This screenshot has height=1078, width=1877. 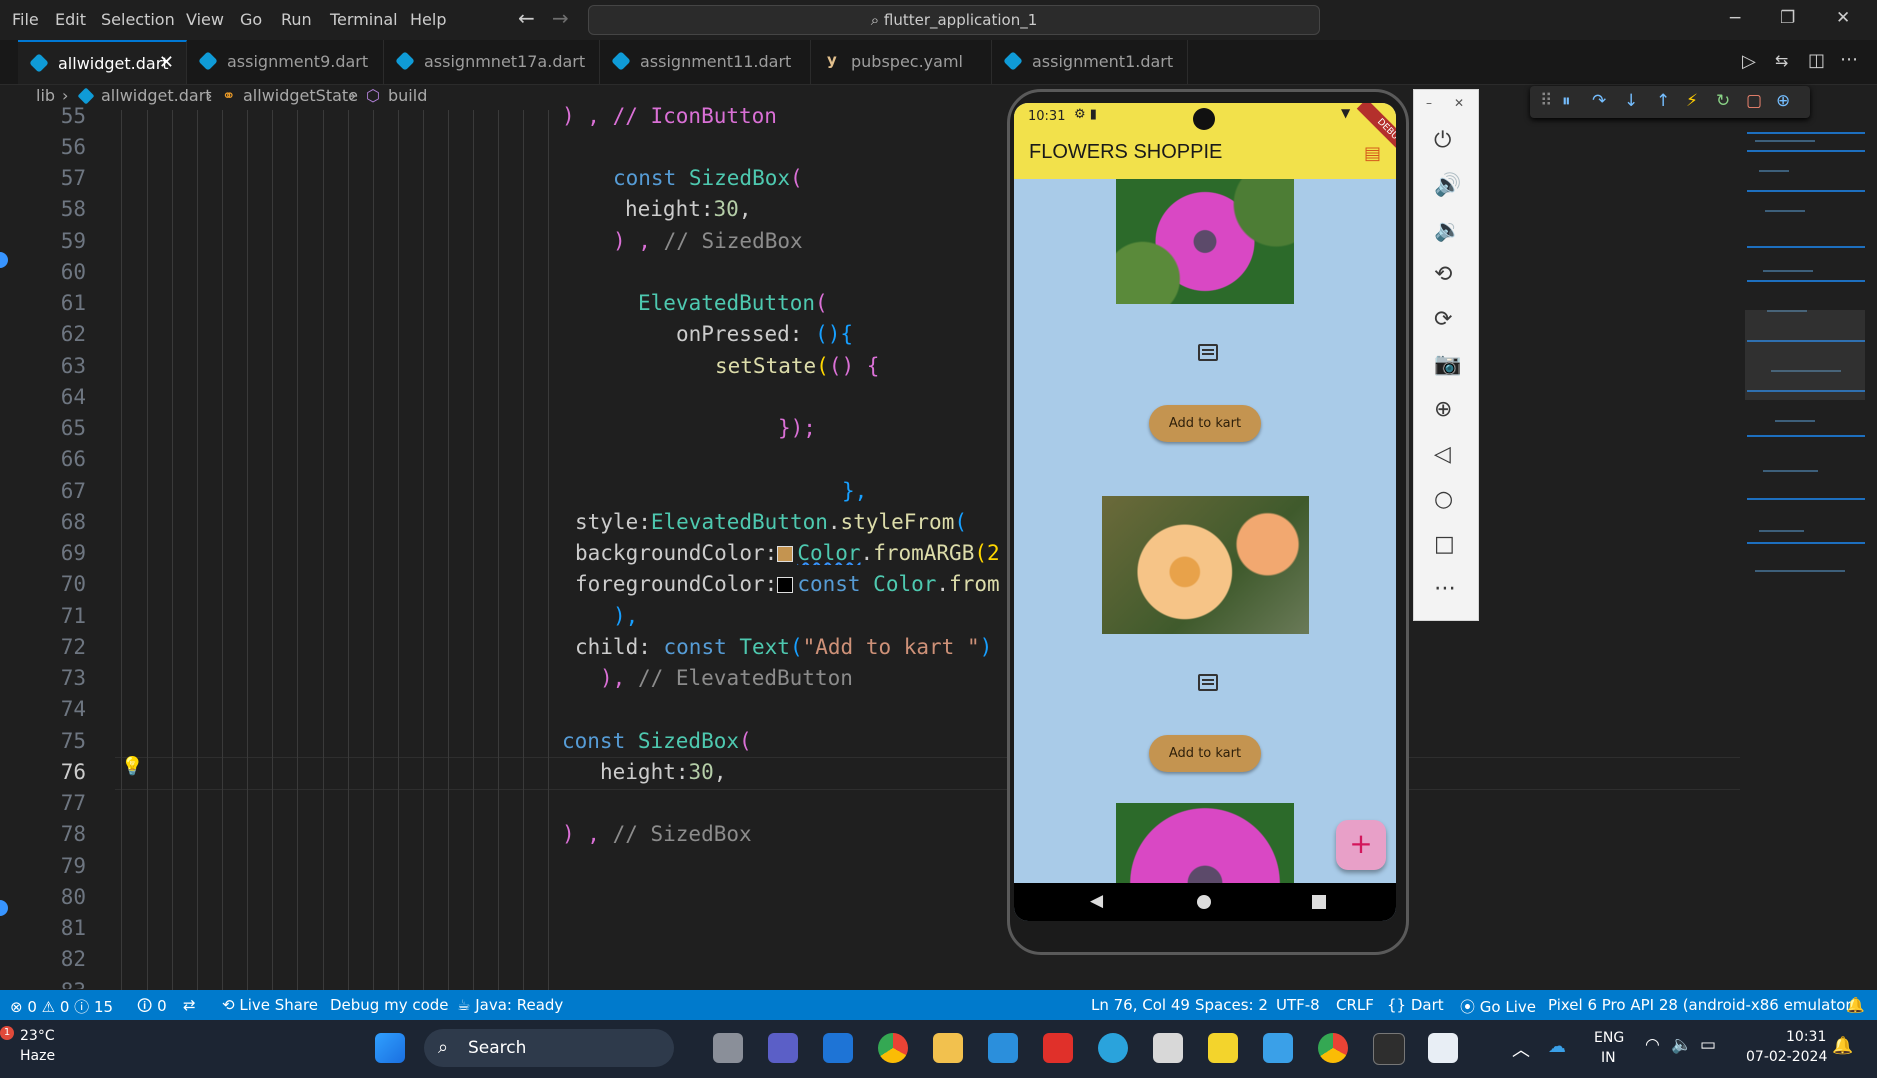 What do you see at coordinates (1445, 588) in the screenshot?
I see `more-icon: ⋯` at bounding box center [1445, 588].